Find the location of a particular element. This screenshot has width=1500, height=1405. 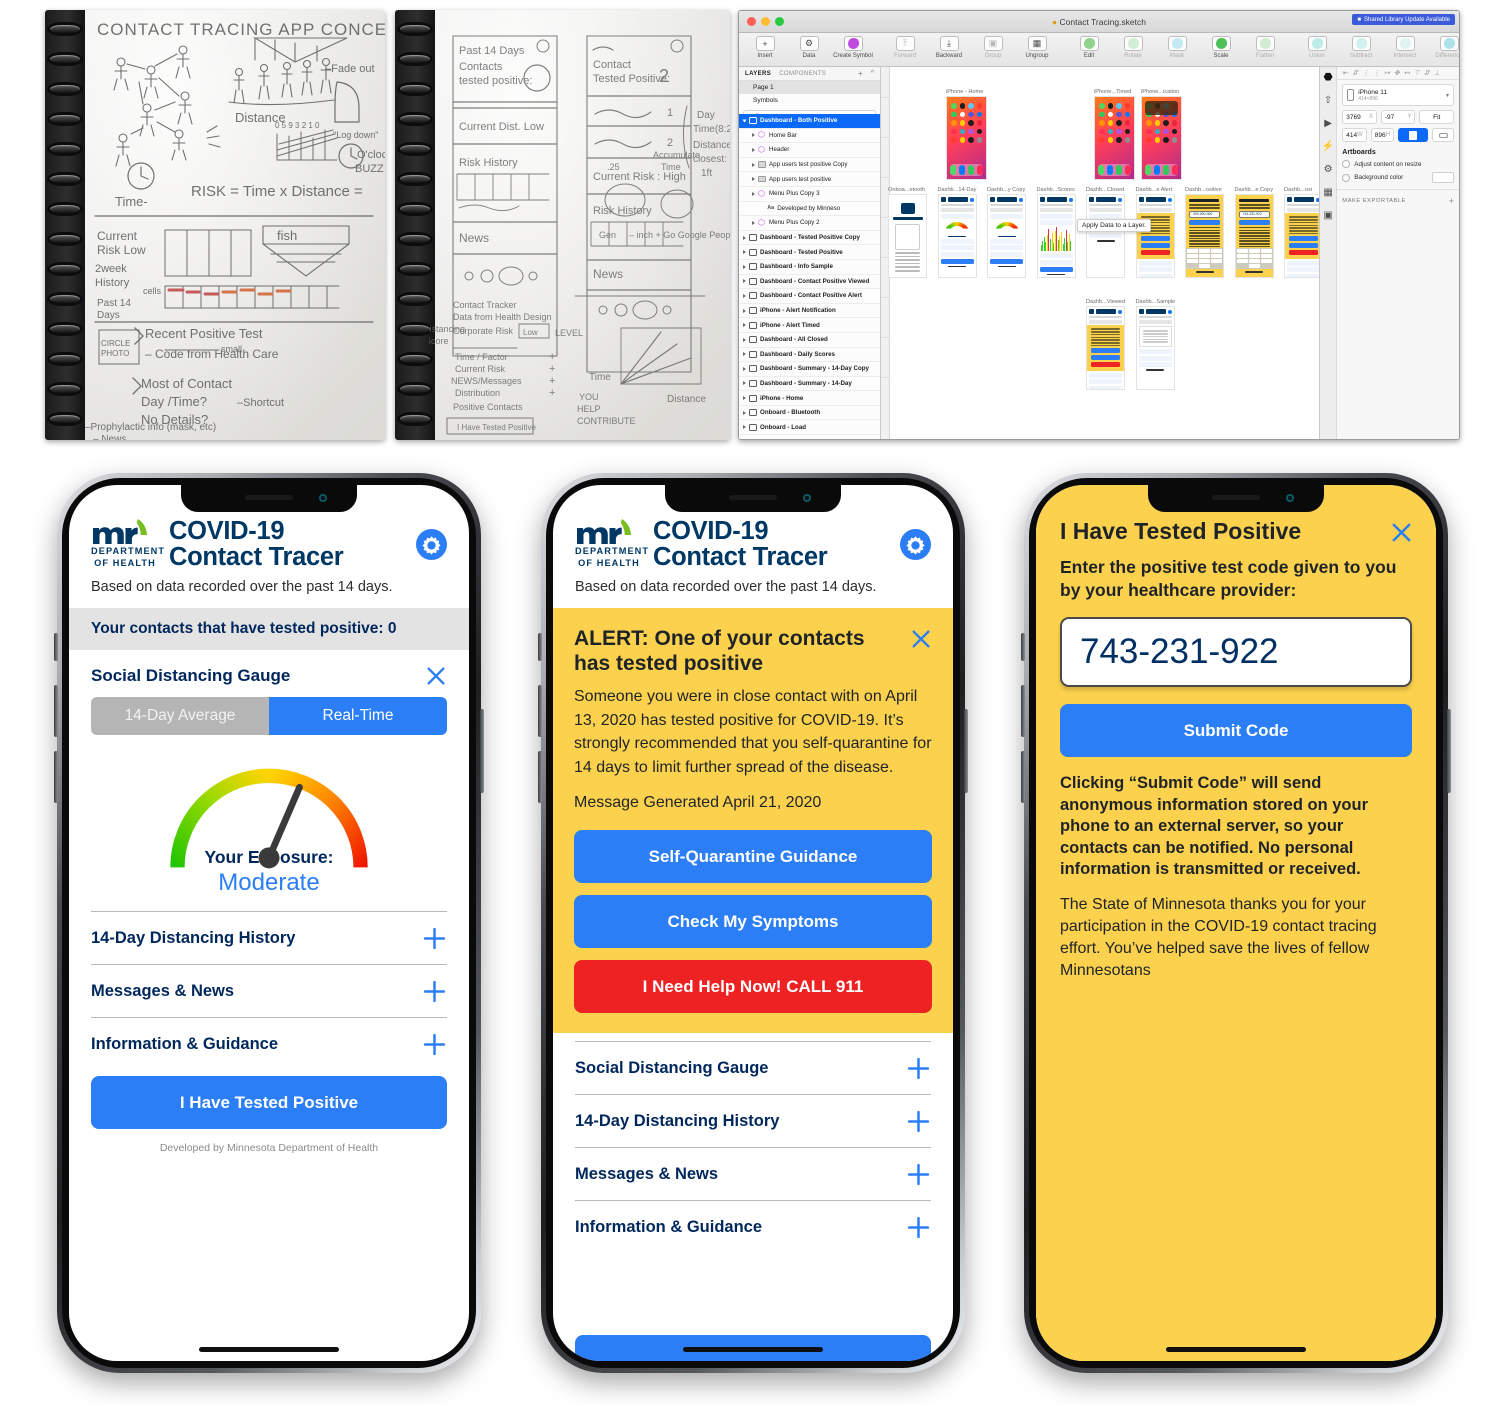

background-color-swatch is located at coordinates (1443, 177).